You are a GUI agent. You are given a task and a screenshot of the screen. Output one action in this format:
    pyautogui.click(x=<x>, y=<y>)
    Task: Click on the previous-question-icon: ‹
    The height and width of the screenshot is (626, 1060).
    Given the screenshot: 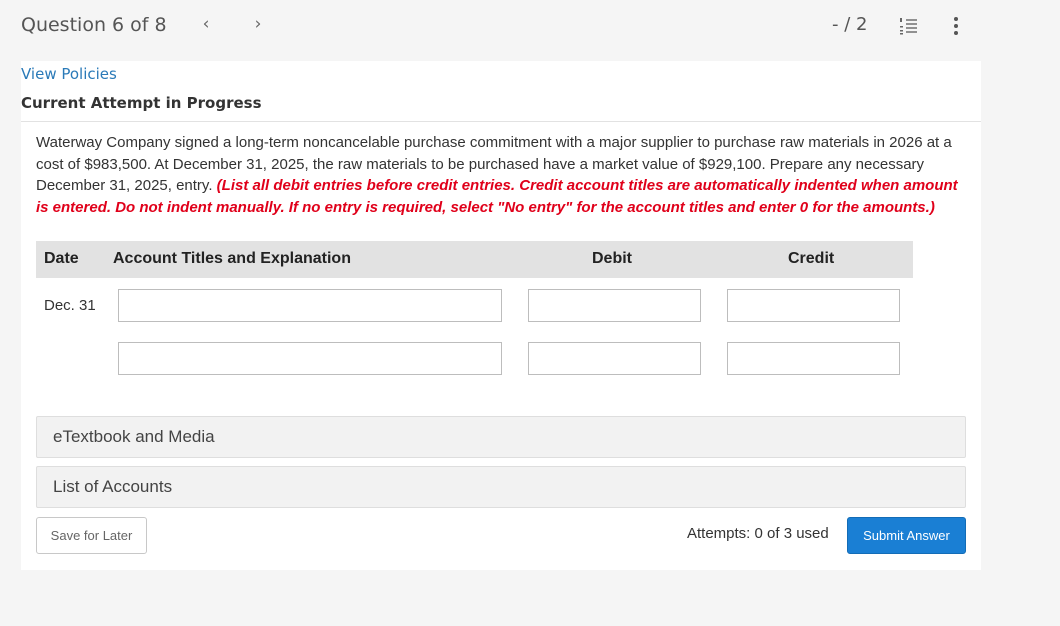 What is the action you would take?
    pyautogui.click(x=206, y=24)
    